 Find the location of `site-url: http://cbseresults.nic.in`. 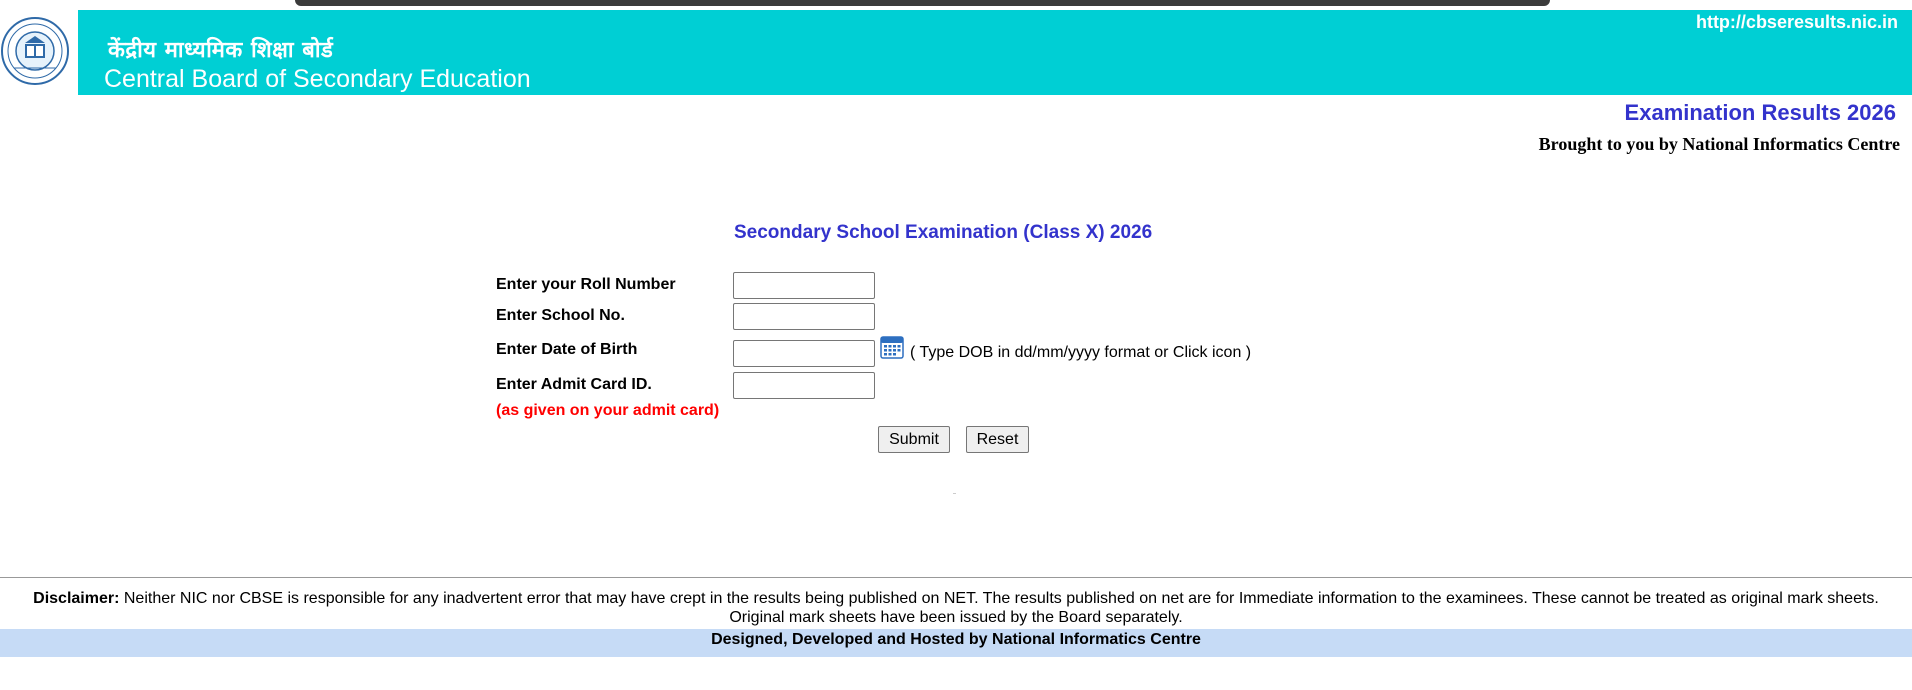

site-url: http://cbseresults.nic.in is located at coordinates (1796, 22).